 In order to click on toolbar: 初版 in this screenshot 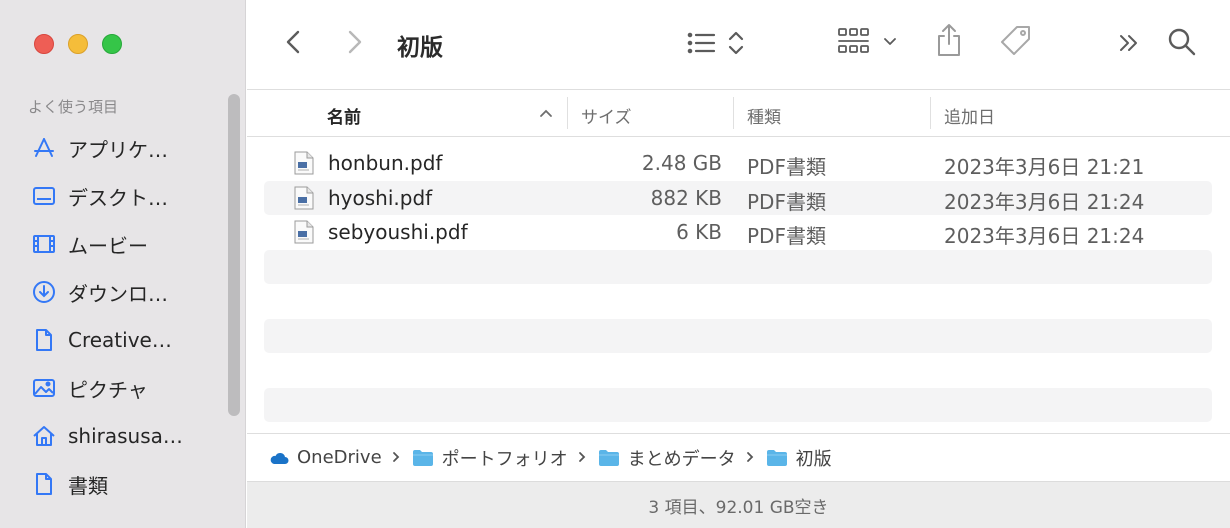, I will do `click(738, 45)`.